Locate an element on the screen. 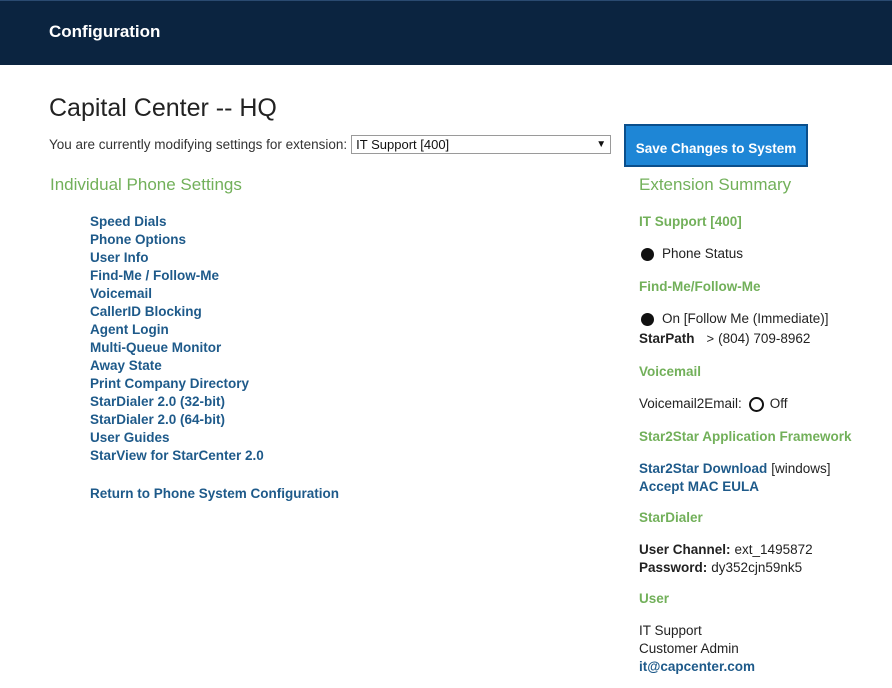 This screenshot has height=688, width=892. findme-heading: Find-Me/Follow-Me is located at coordinates (700, 286).